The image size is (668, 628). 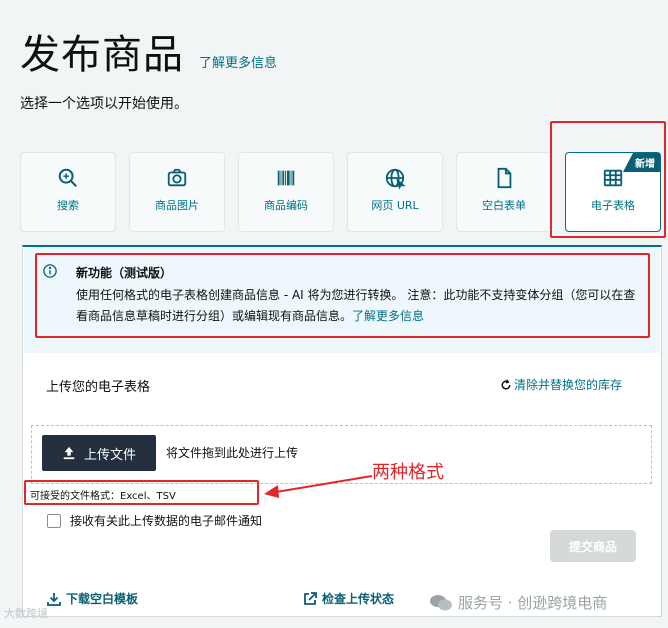 What do you see at coordinates (166, 521) in the screenshot?
I see `email-notify-label: 接收有关此上传数据的电子邮件通知` at bounding box center [166, 521].